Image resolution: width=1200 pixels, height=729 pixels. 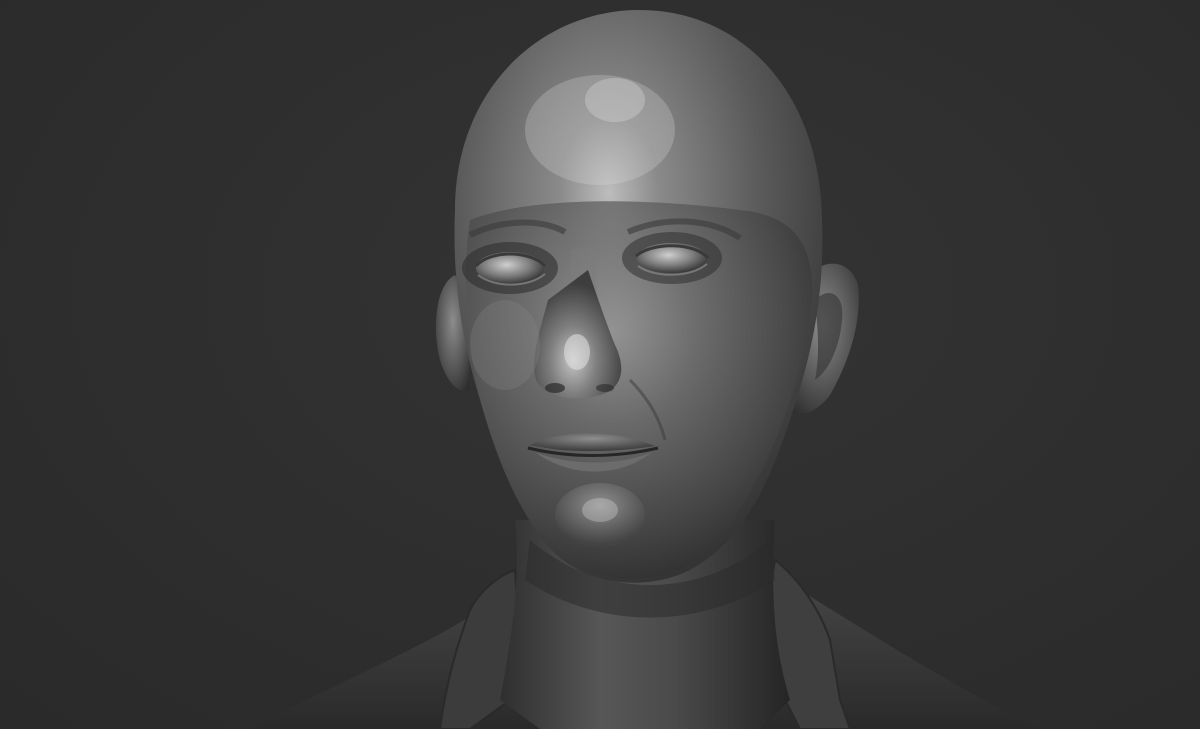 I want to click on cheek-left, so click(x=505, y=345).